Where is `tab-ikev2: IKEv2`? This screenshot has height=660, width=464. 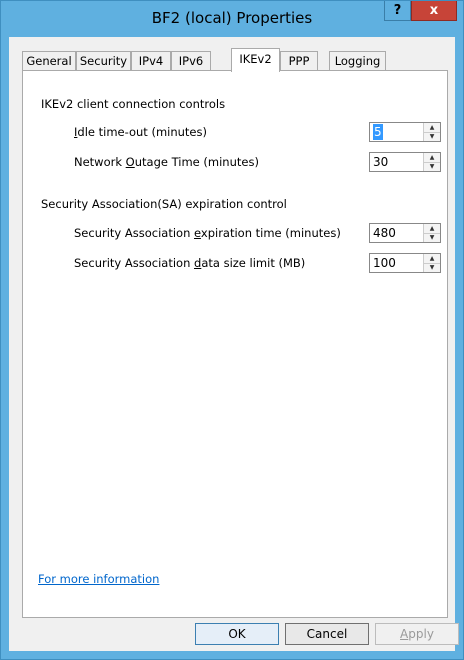 tab-ikev2: IKEv2 is located at coordinates (255, 60).